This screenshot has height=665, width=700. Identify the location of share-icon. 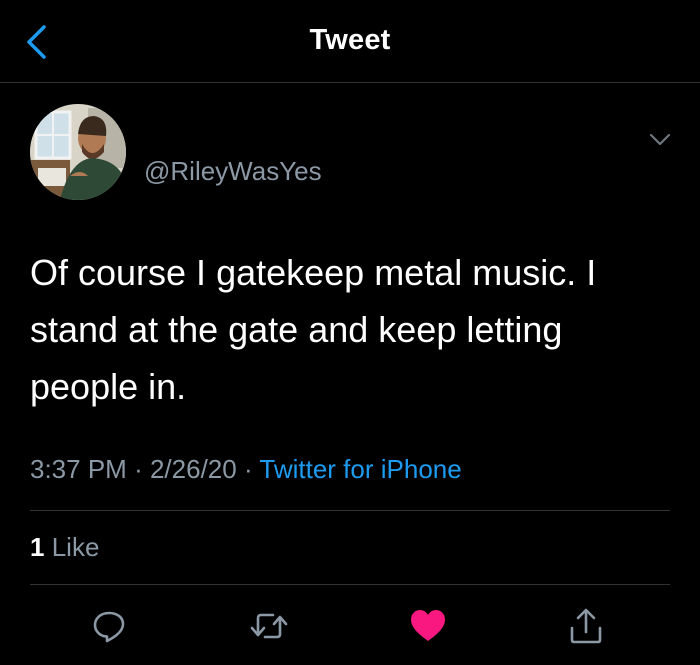
(586, 626).